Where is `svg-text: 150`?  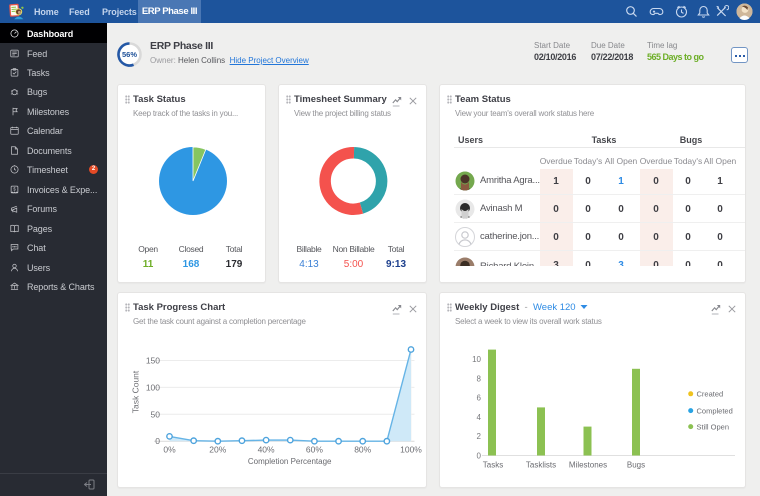
svg-text: 150 is located at coordinates (153, 361).